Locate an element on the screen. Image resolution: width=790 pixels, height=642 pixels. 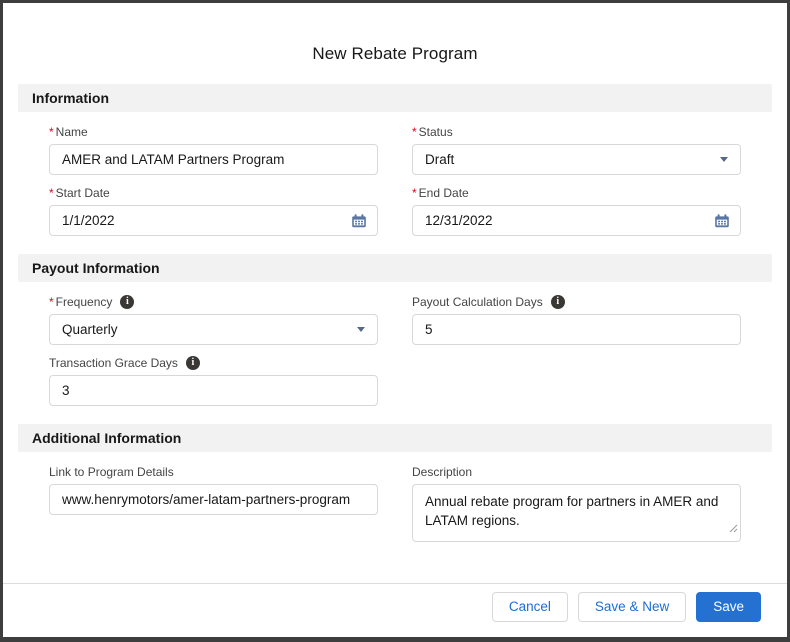
start-date-control is located at coordinates (213, 220).